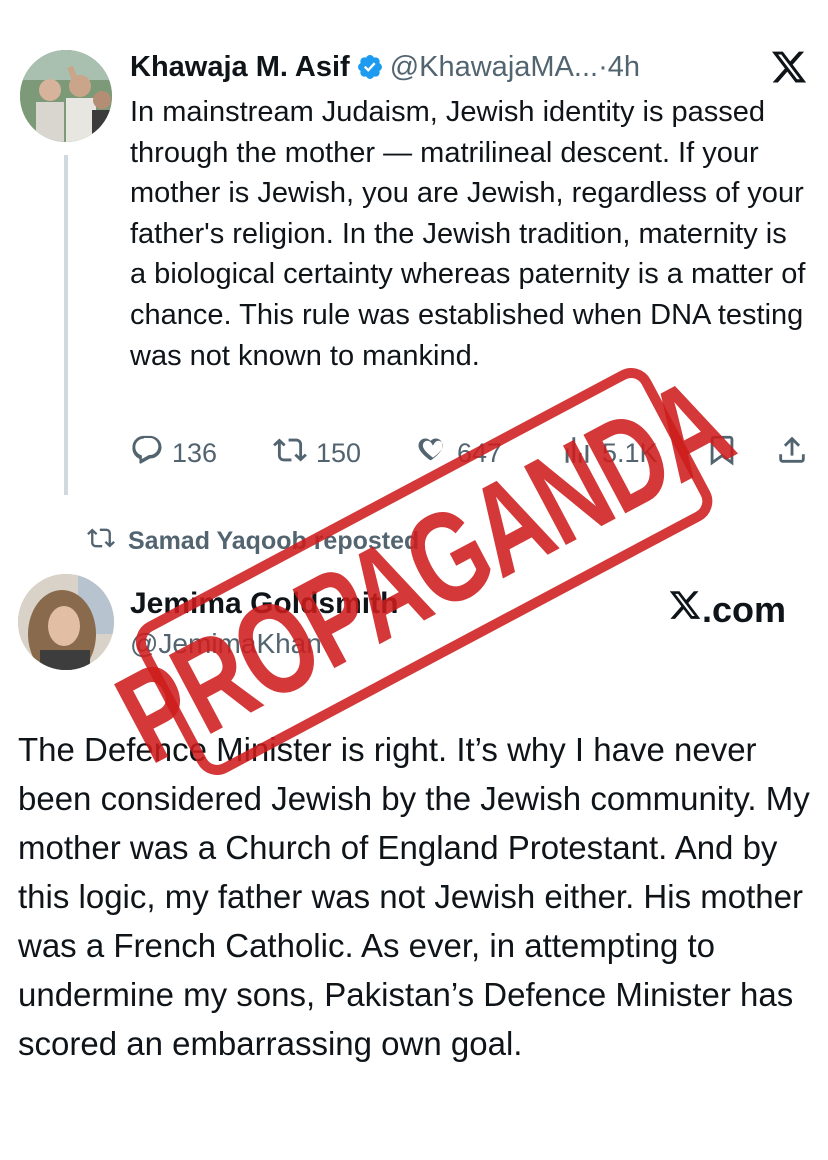 The image size is (828, 1160). I want to click on like-button: 647, so click(458, 453).